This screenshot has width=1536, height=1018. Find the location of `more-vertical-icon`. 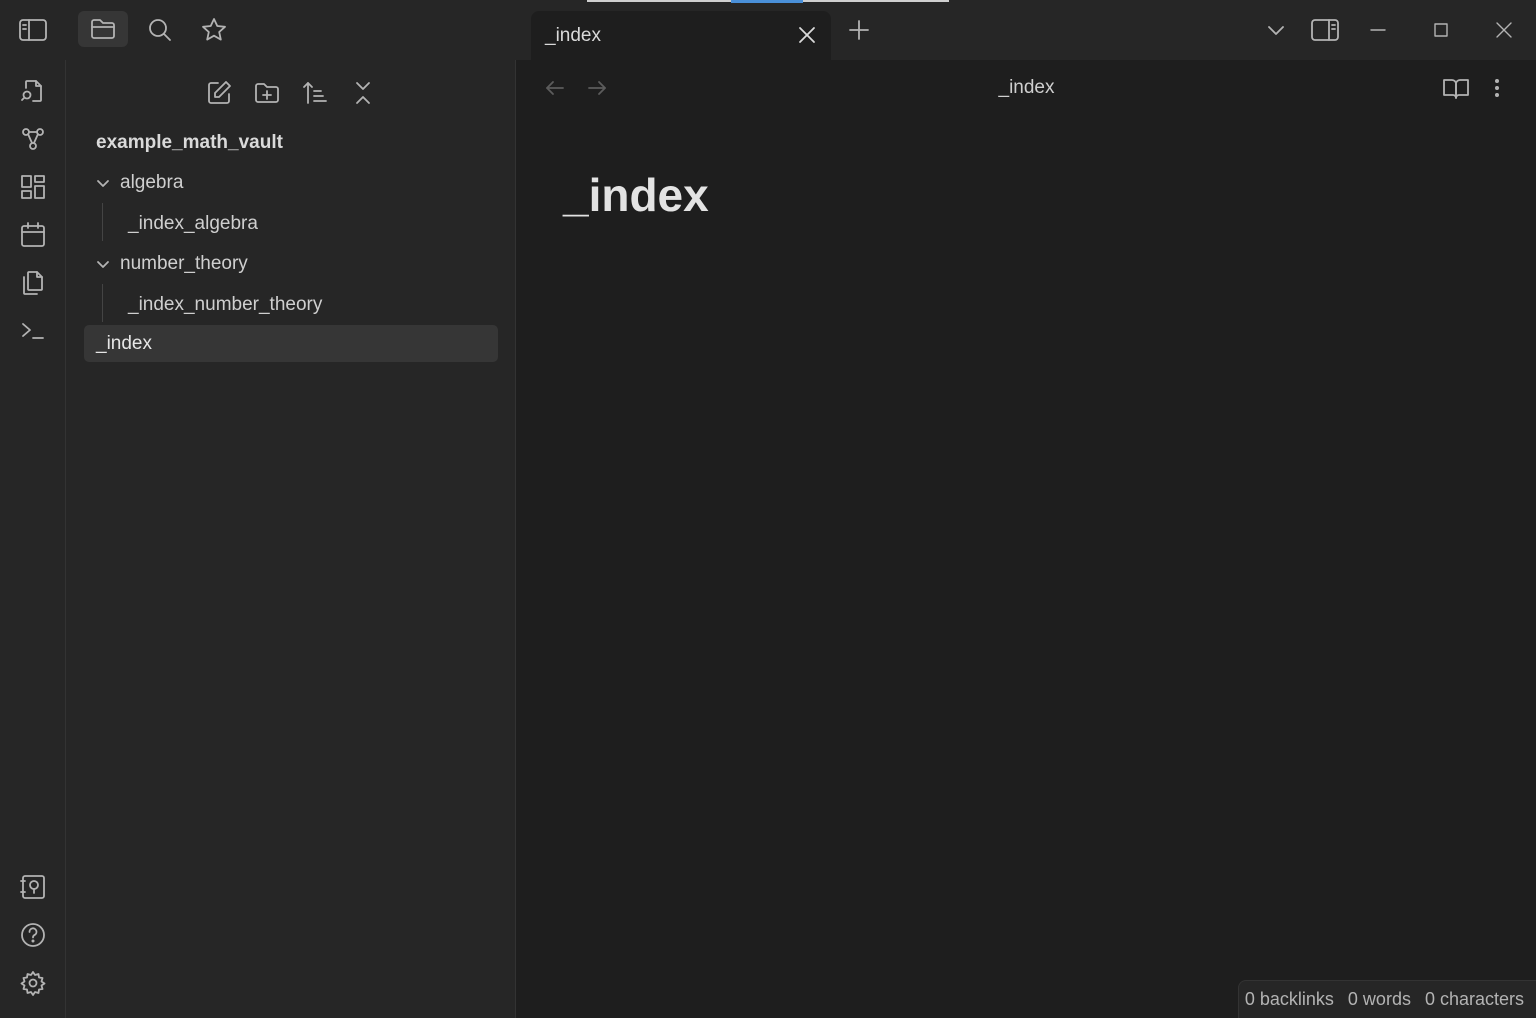

more-vertical-icon is located at coordinates (1497, 88).